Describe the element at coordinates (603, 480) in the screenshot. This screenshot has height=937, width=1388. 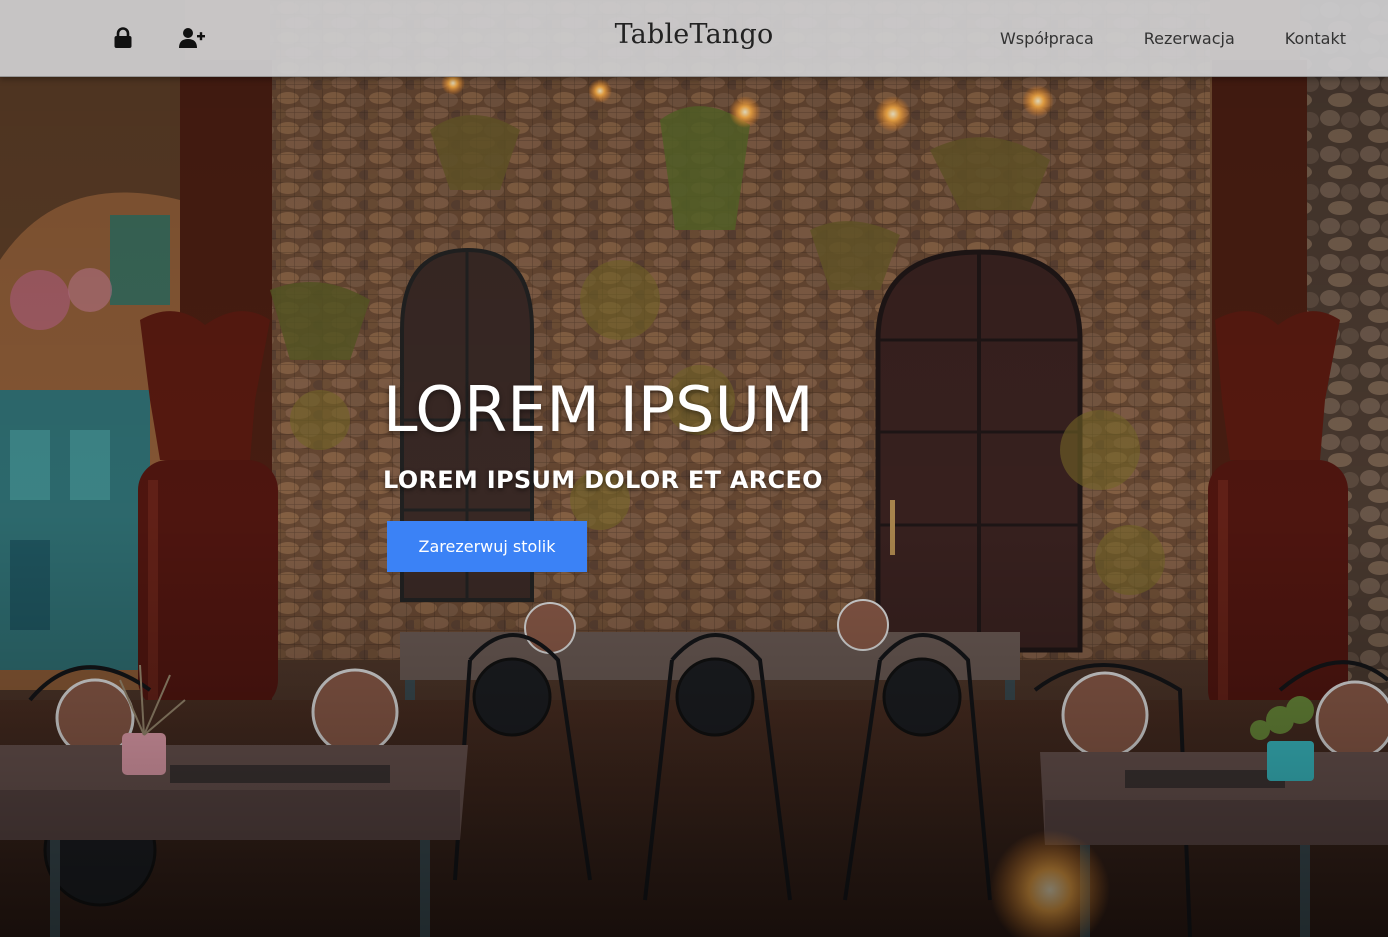
I see `hero-subtitle: LOREM IPSUM DOLOR ET ARCEO` at that location.